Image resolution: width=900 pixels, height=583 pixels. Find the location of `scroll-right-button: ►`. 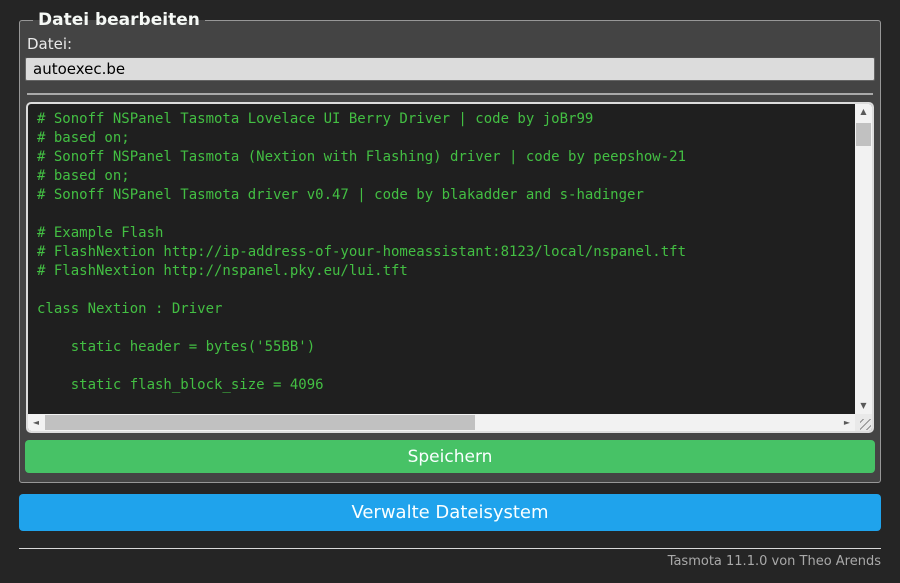

scroll-right-button: ► is located at coordinates (847, 422).